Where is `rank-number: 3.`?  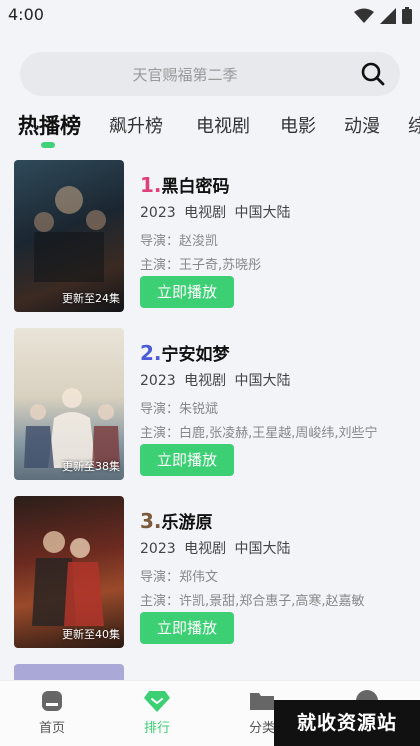
rank-number: 3. is located at coordinates (151, 521).